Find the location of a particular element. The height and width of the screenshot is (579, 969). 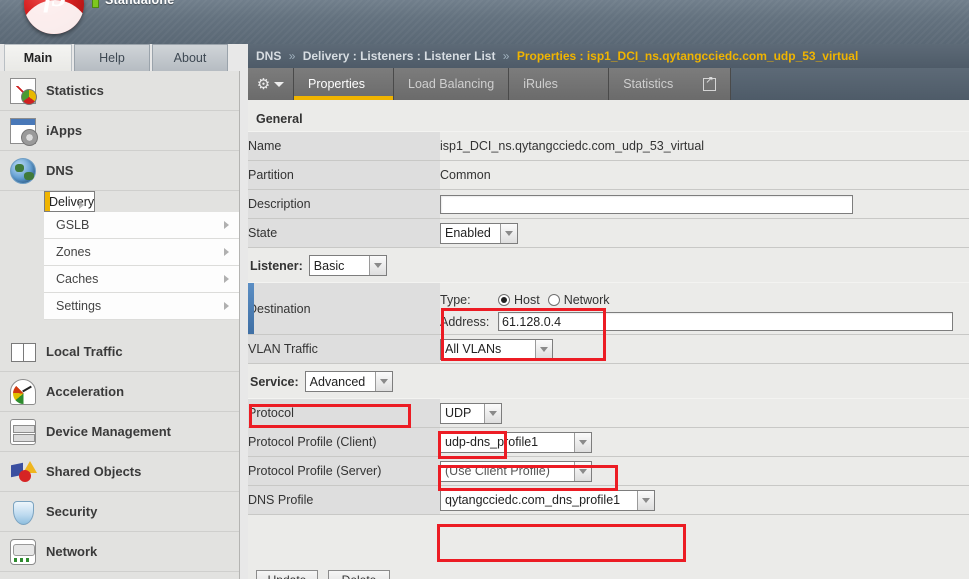

tab-properties: Properties is located at coordinates (344, 84).